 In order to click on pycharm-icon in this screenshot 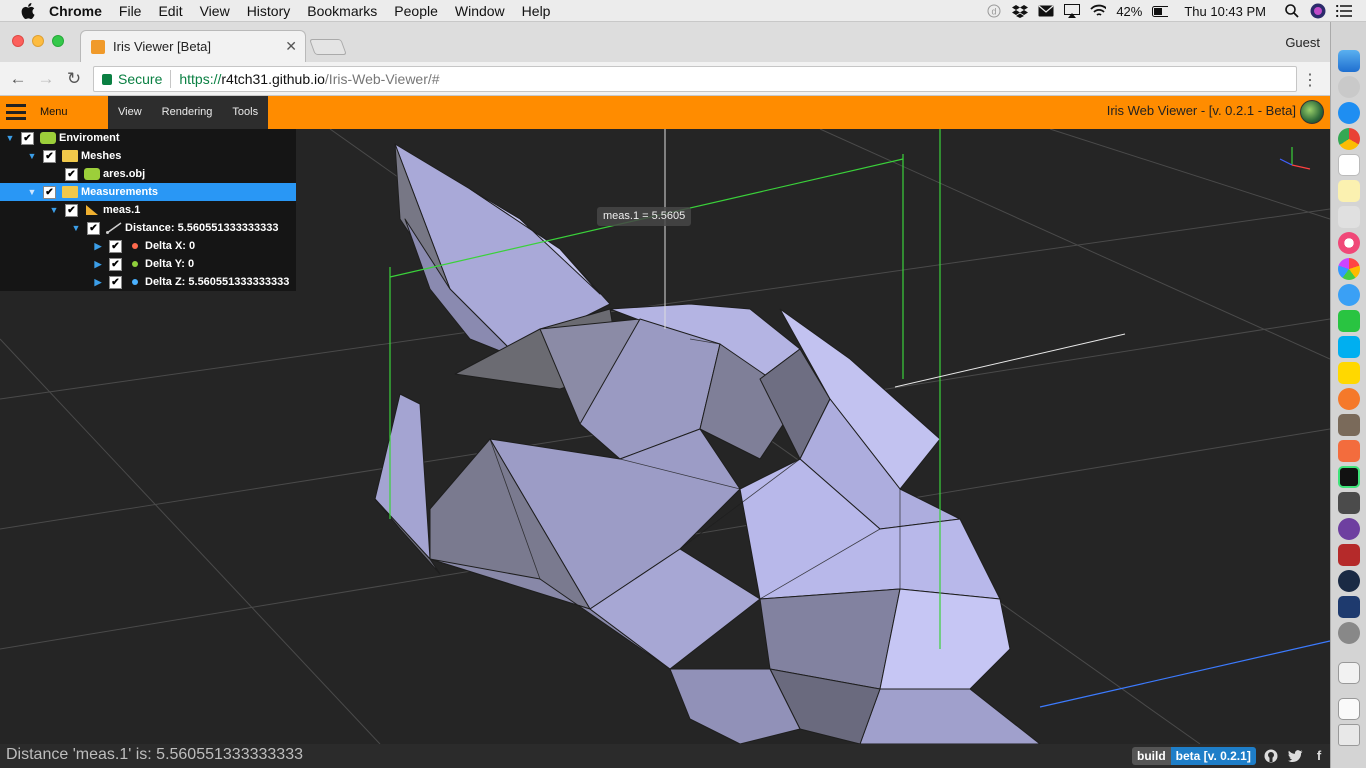, I will do `click(1349, 477)`.